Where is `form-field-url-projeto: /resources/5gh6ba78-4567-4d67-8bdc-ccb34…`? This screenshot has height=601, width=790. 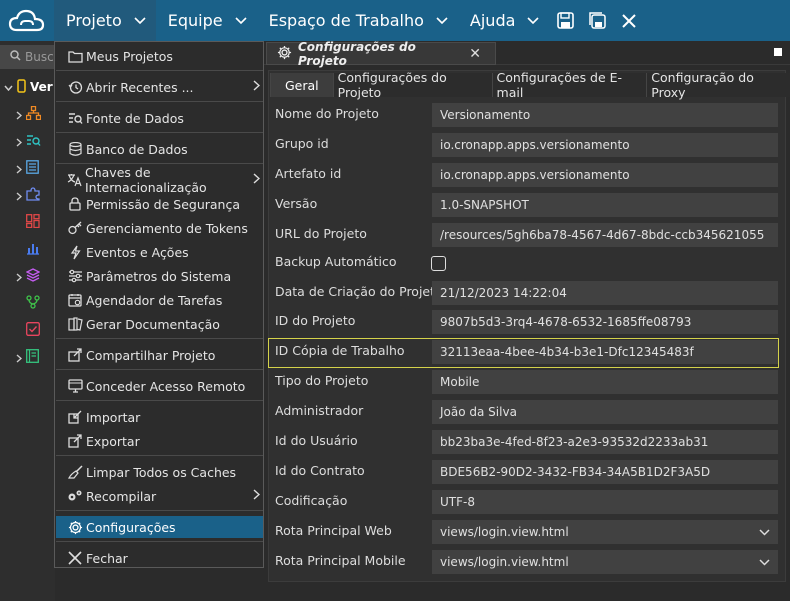
form-field-url-projeto: /resources/5gh6ba78-4567-4d67-8bdc-ccb34… is located at coordinates (605, 235).